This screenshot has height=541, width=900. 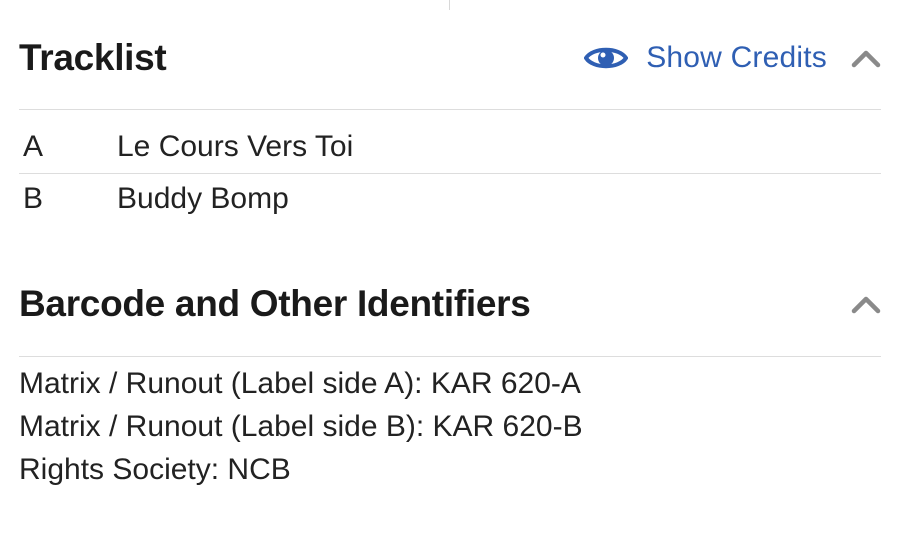 I want to click on eye-icon, so click(x=606, y=58).